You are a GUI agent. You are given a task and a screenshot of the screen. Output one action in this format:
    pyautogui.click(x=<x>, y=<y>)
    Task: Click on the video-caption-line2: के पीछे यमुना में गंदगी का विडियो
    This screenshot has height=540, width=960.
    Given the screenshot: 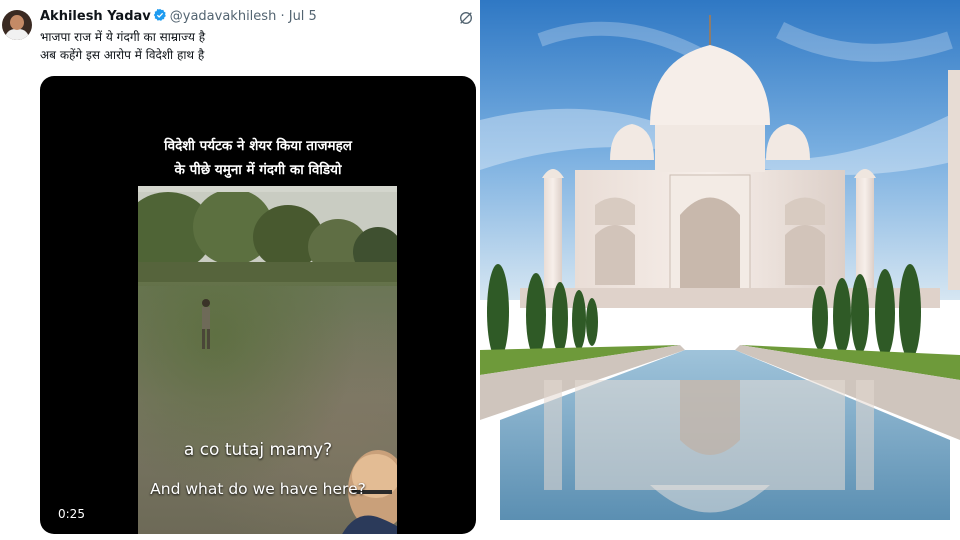 What is the action you would take?
    pyautogui.click(x=258, y=170)
    